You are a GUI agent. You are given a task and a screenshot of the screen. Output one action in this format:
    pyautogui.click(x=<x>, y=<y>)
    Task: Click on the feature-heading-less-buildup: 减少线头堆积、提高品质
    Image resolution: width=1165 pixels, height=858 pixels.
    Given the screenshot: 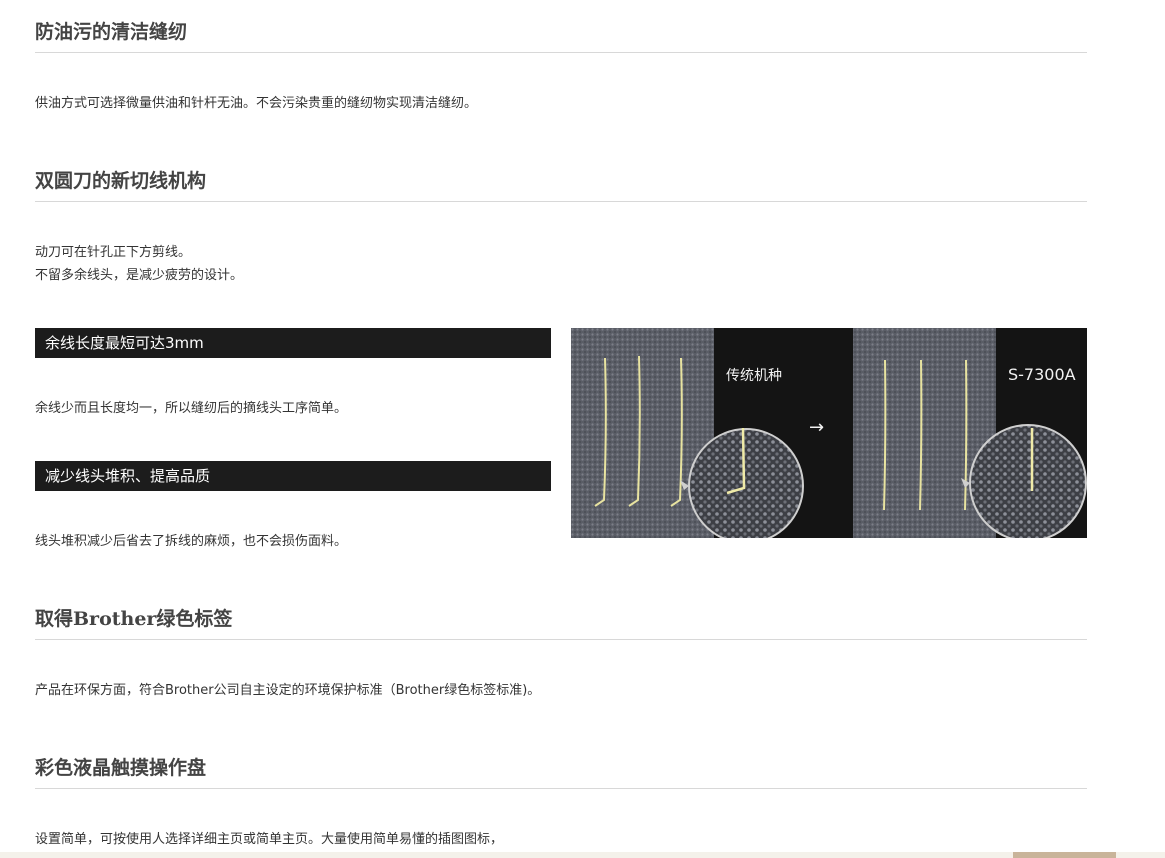 What is the action you would take?
    pyautogui.click(x=293, y=476)
    